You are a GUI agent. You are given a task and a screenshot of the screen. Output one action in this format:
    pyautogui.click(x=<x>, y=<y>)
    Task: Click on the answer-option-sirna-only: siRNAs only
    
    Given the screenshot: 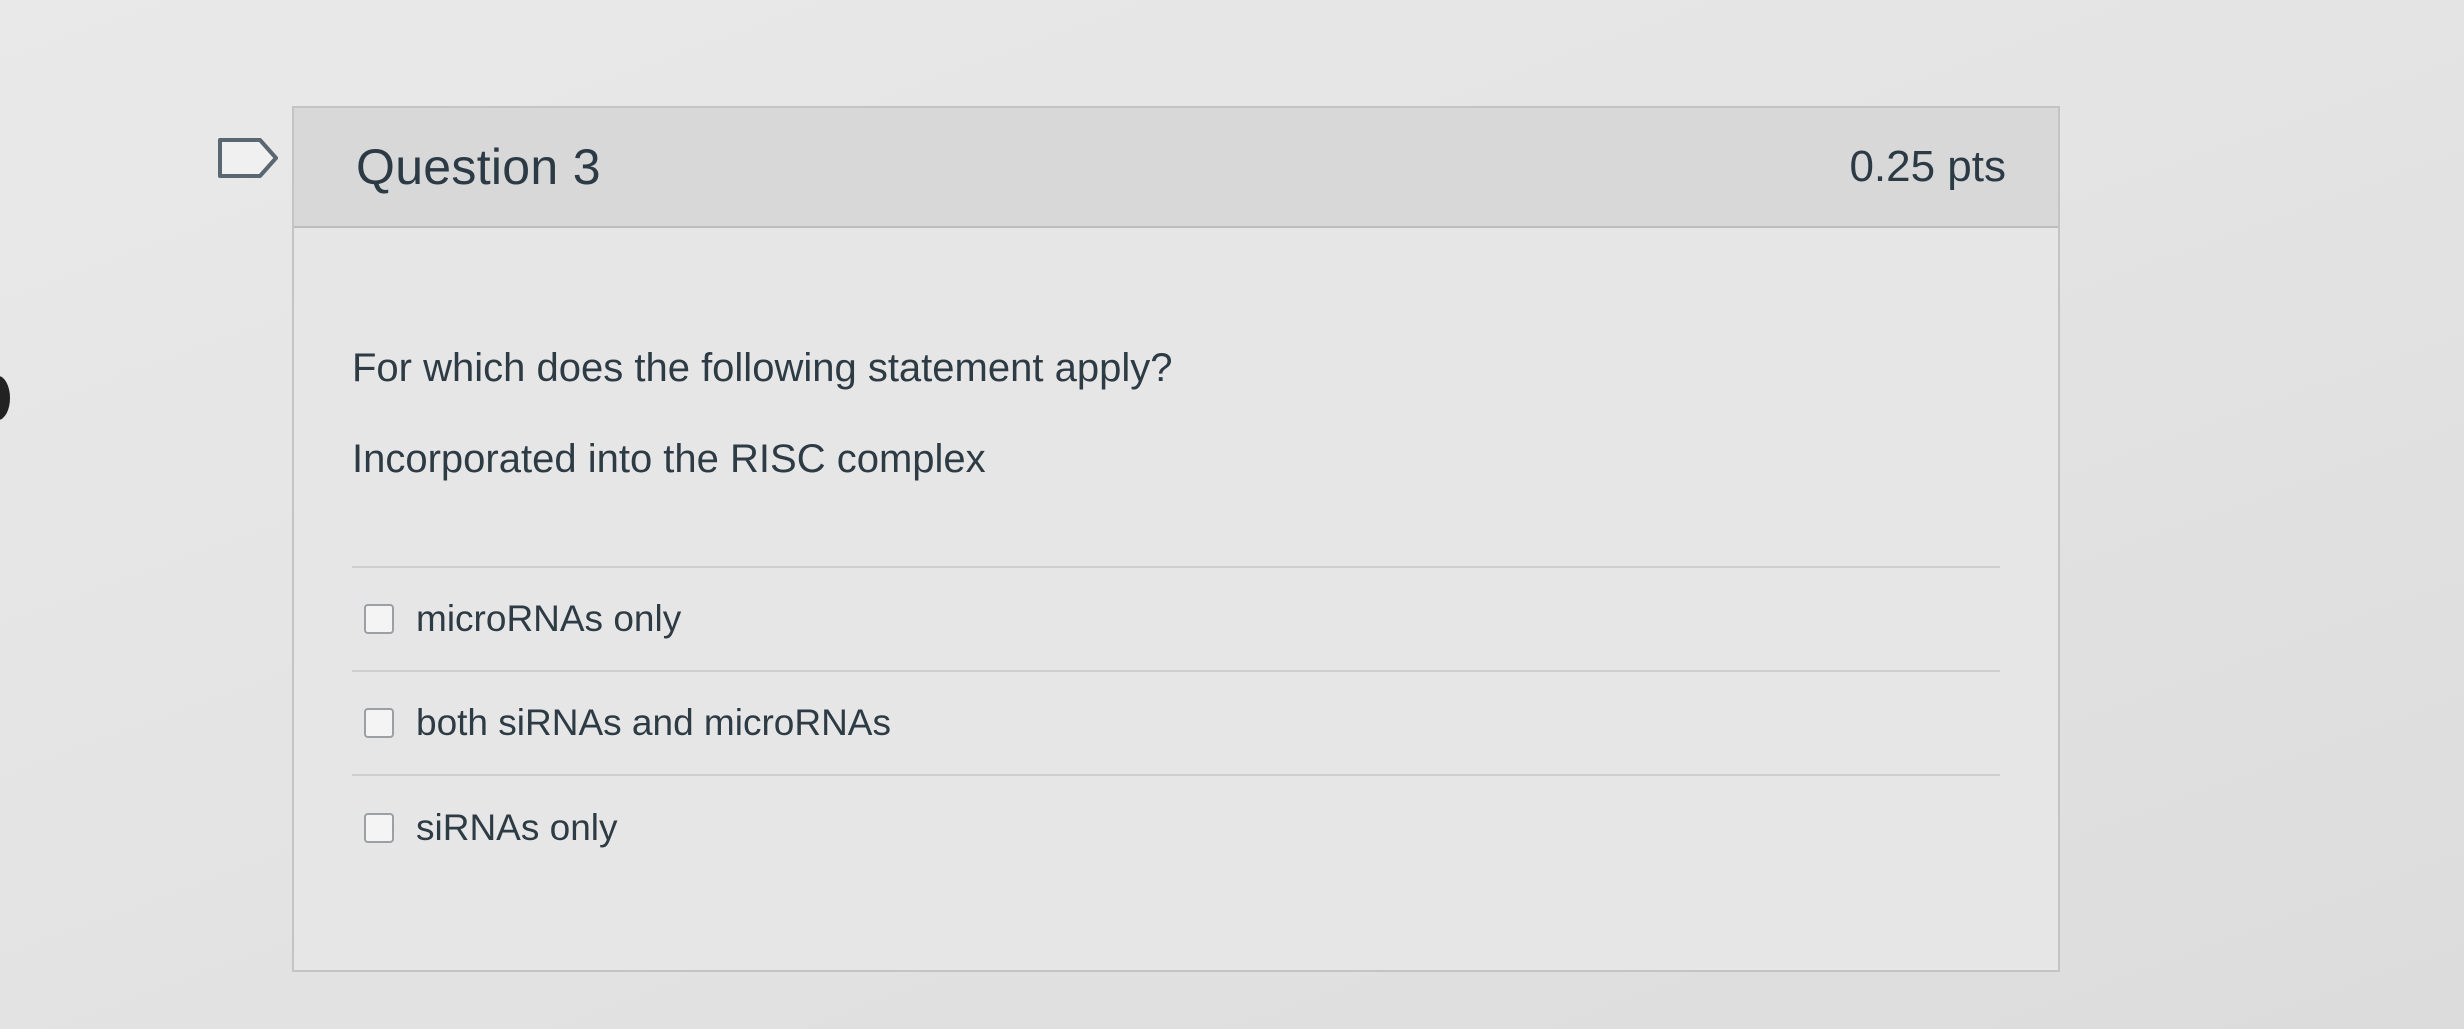 What is the action you would take?
    pyautogui.click(x=1176, y=828)
    